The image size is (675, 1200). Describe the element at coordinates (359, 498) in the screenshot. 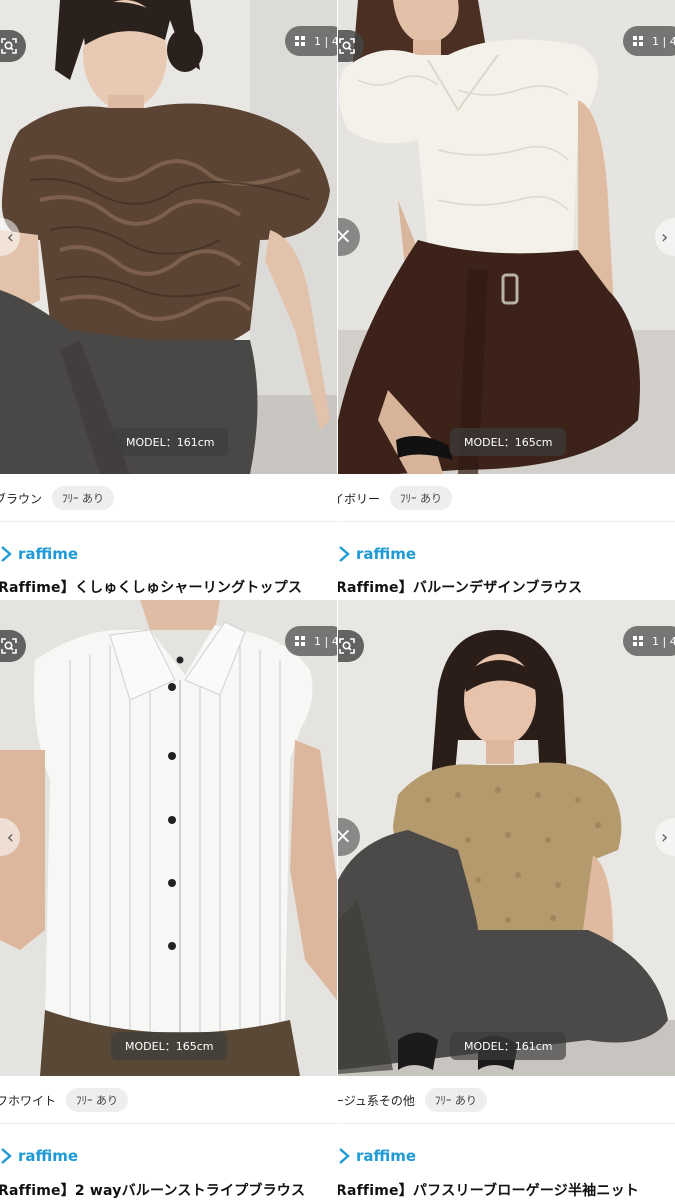

I see `color-name: イボリー` at that location.